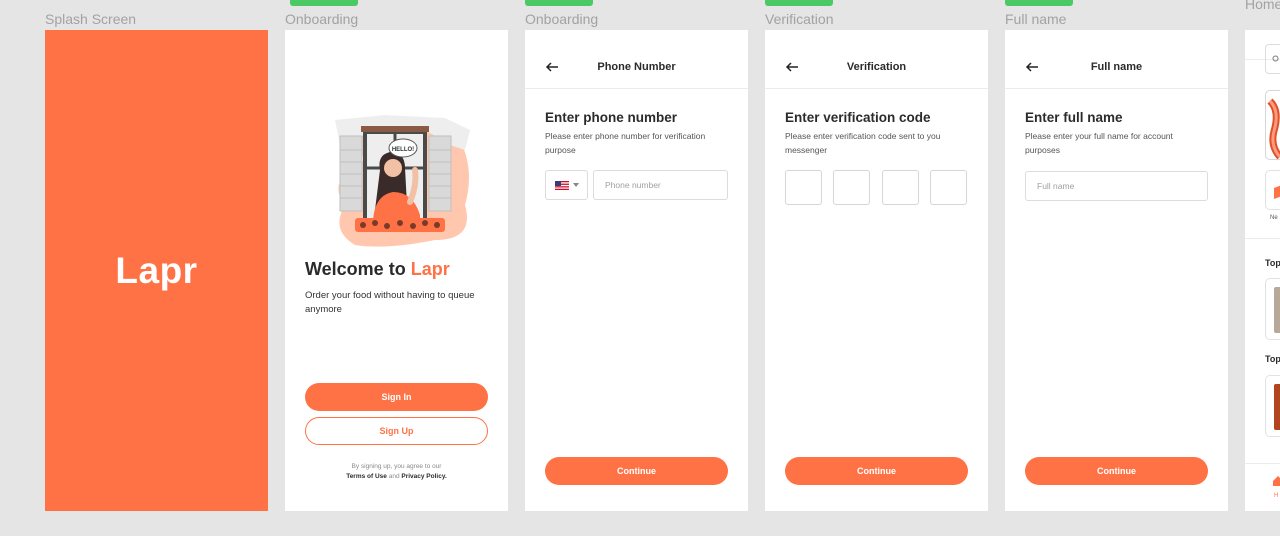 This screenshot has width=1280, height=536. I want to click on status-badge-verification, so click(799, 3).